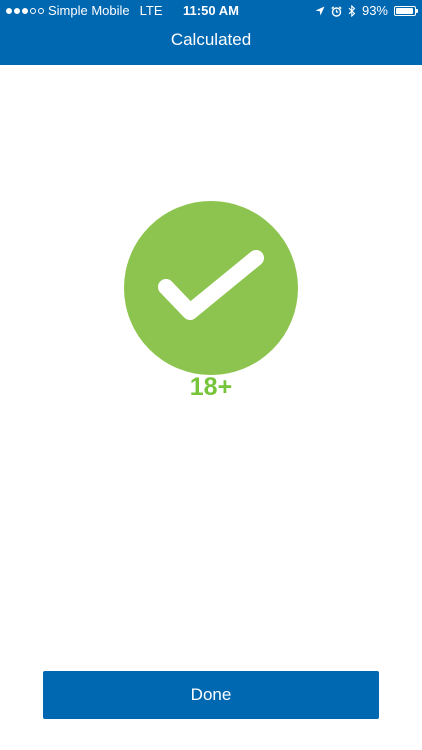  What do you see at coordinates (211, 695) in the screenshot?
I see `done-button: Done` at bounding box center [211, 695].